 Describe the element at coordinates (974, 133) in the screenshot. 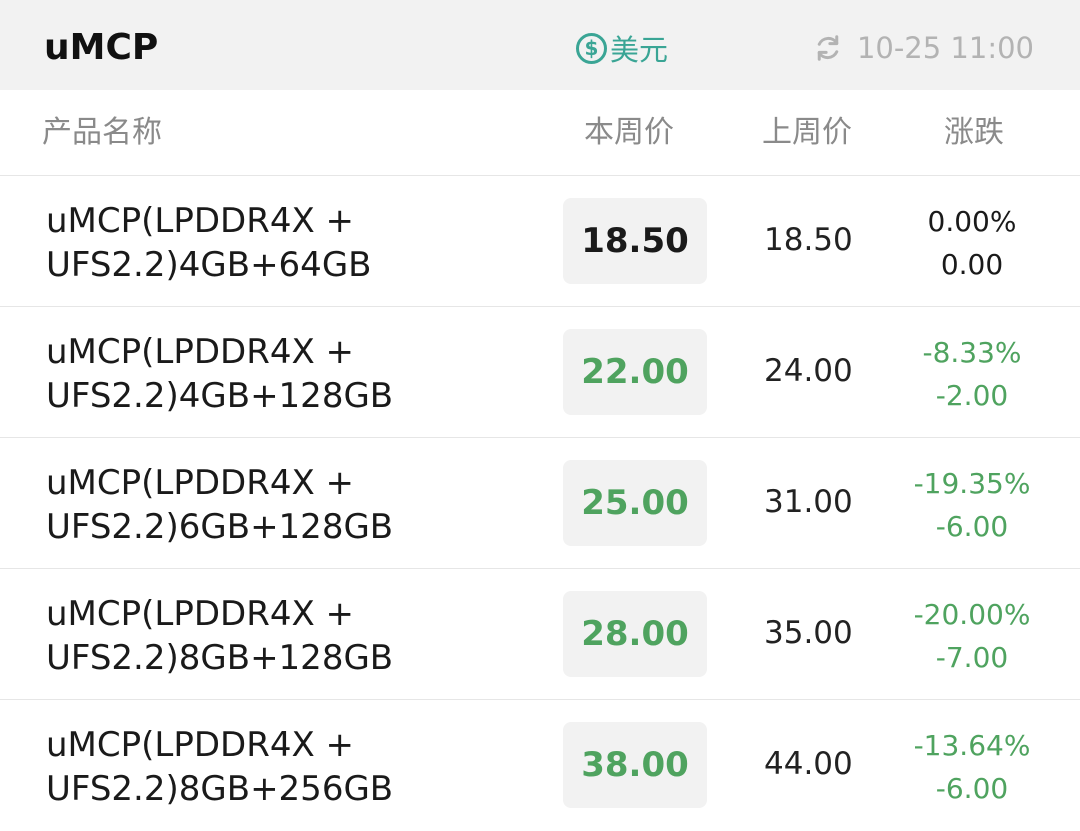

I see `column-header-change: 涨跌` at that location.